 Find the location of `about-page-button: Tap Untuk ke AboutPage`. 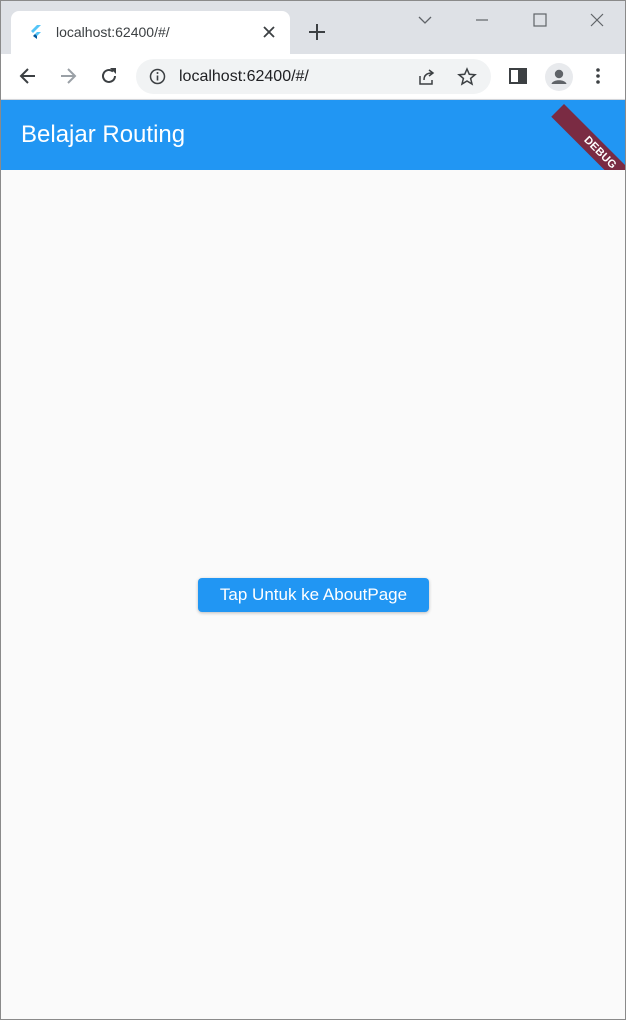

about-page-button: Tap Untuk ke AboutPage is located at coordinates (313, 595).